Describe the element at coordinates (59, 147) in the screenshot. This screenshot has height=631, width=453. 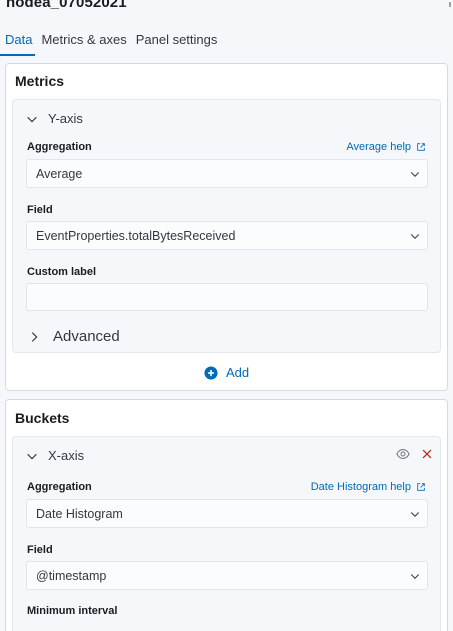
I see `y-aggregation-label: Aggregation` at that location.